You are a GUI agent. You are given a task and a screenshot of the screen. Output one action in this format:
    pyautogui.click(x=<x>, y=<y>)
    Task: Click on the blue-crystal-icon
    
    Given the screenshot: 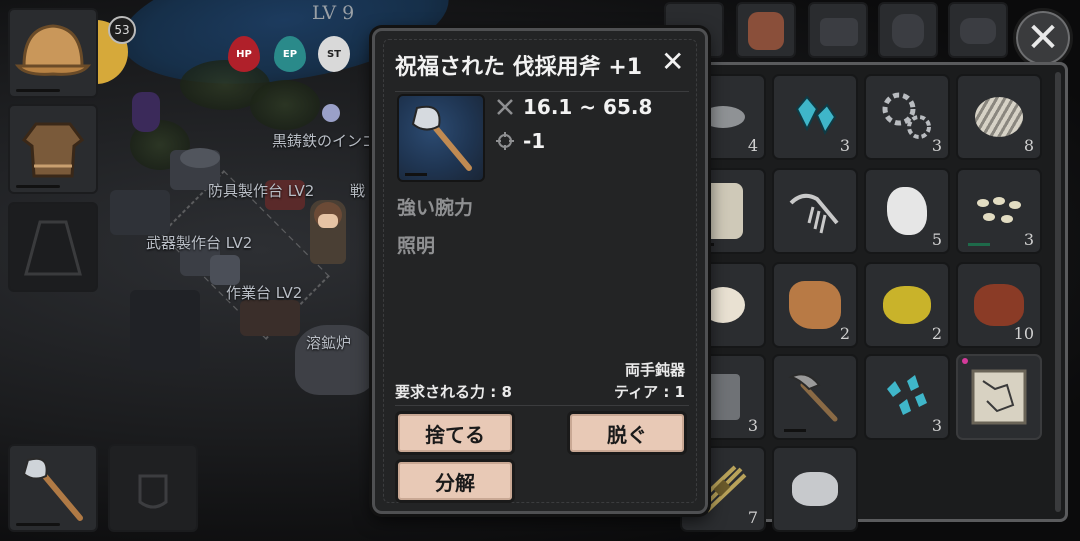 What is the action you would take?
    pyautogui.click(x=816, y=115)
    